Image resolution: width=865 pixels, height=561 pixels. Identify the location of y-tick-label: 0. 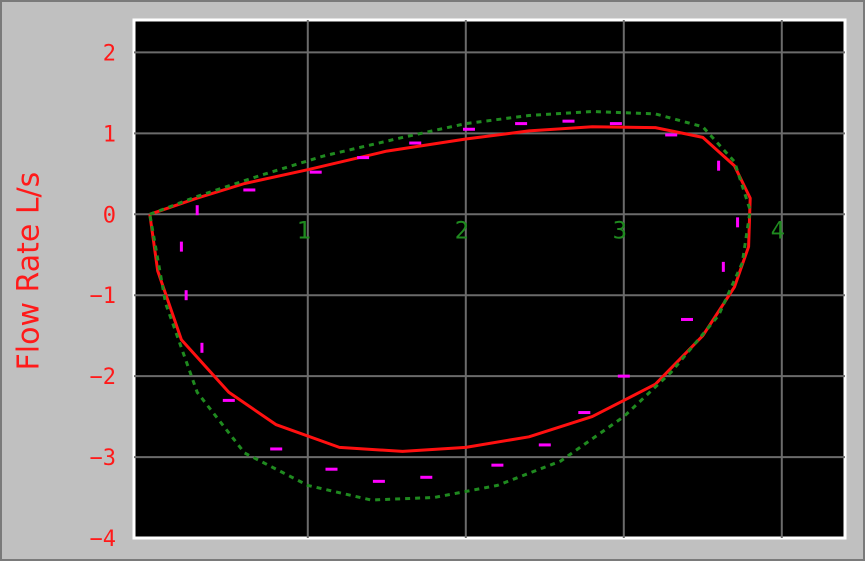
(109, 215).